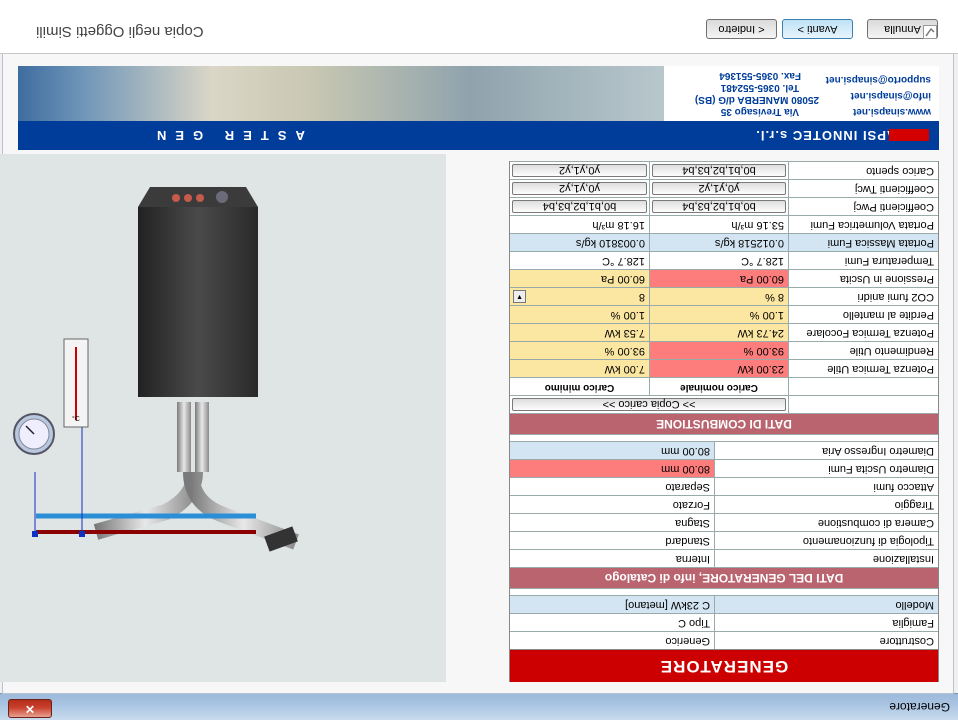 The height and width of the screenshot is (720, 958). I want to click on row-value: Stagna, so click(612, 522).